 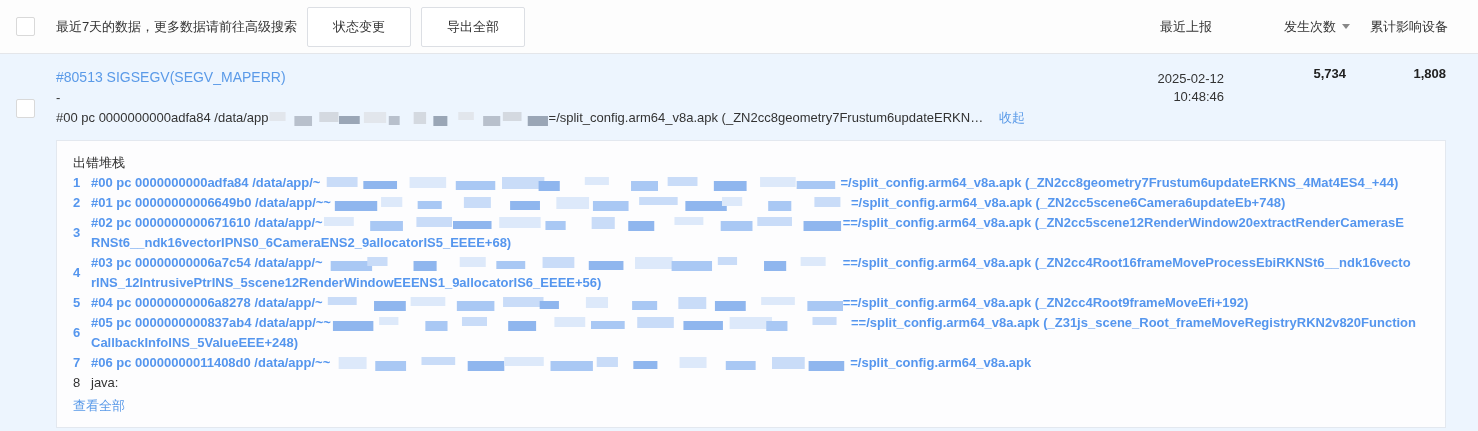 I want to click on stack-frame-text: #01 pc 00000000006649b0 /data/app/~~, so click(x=211, y=203).